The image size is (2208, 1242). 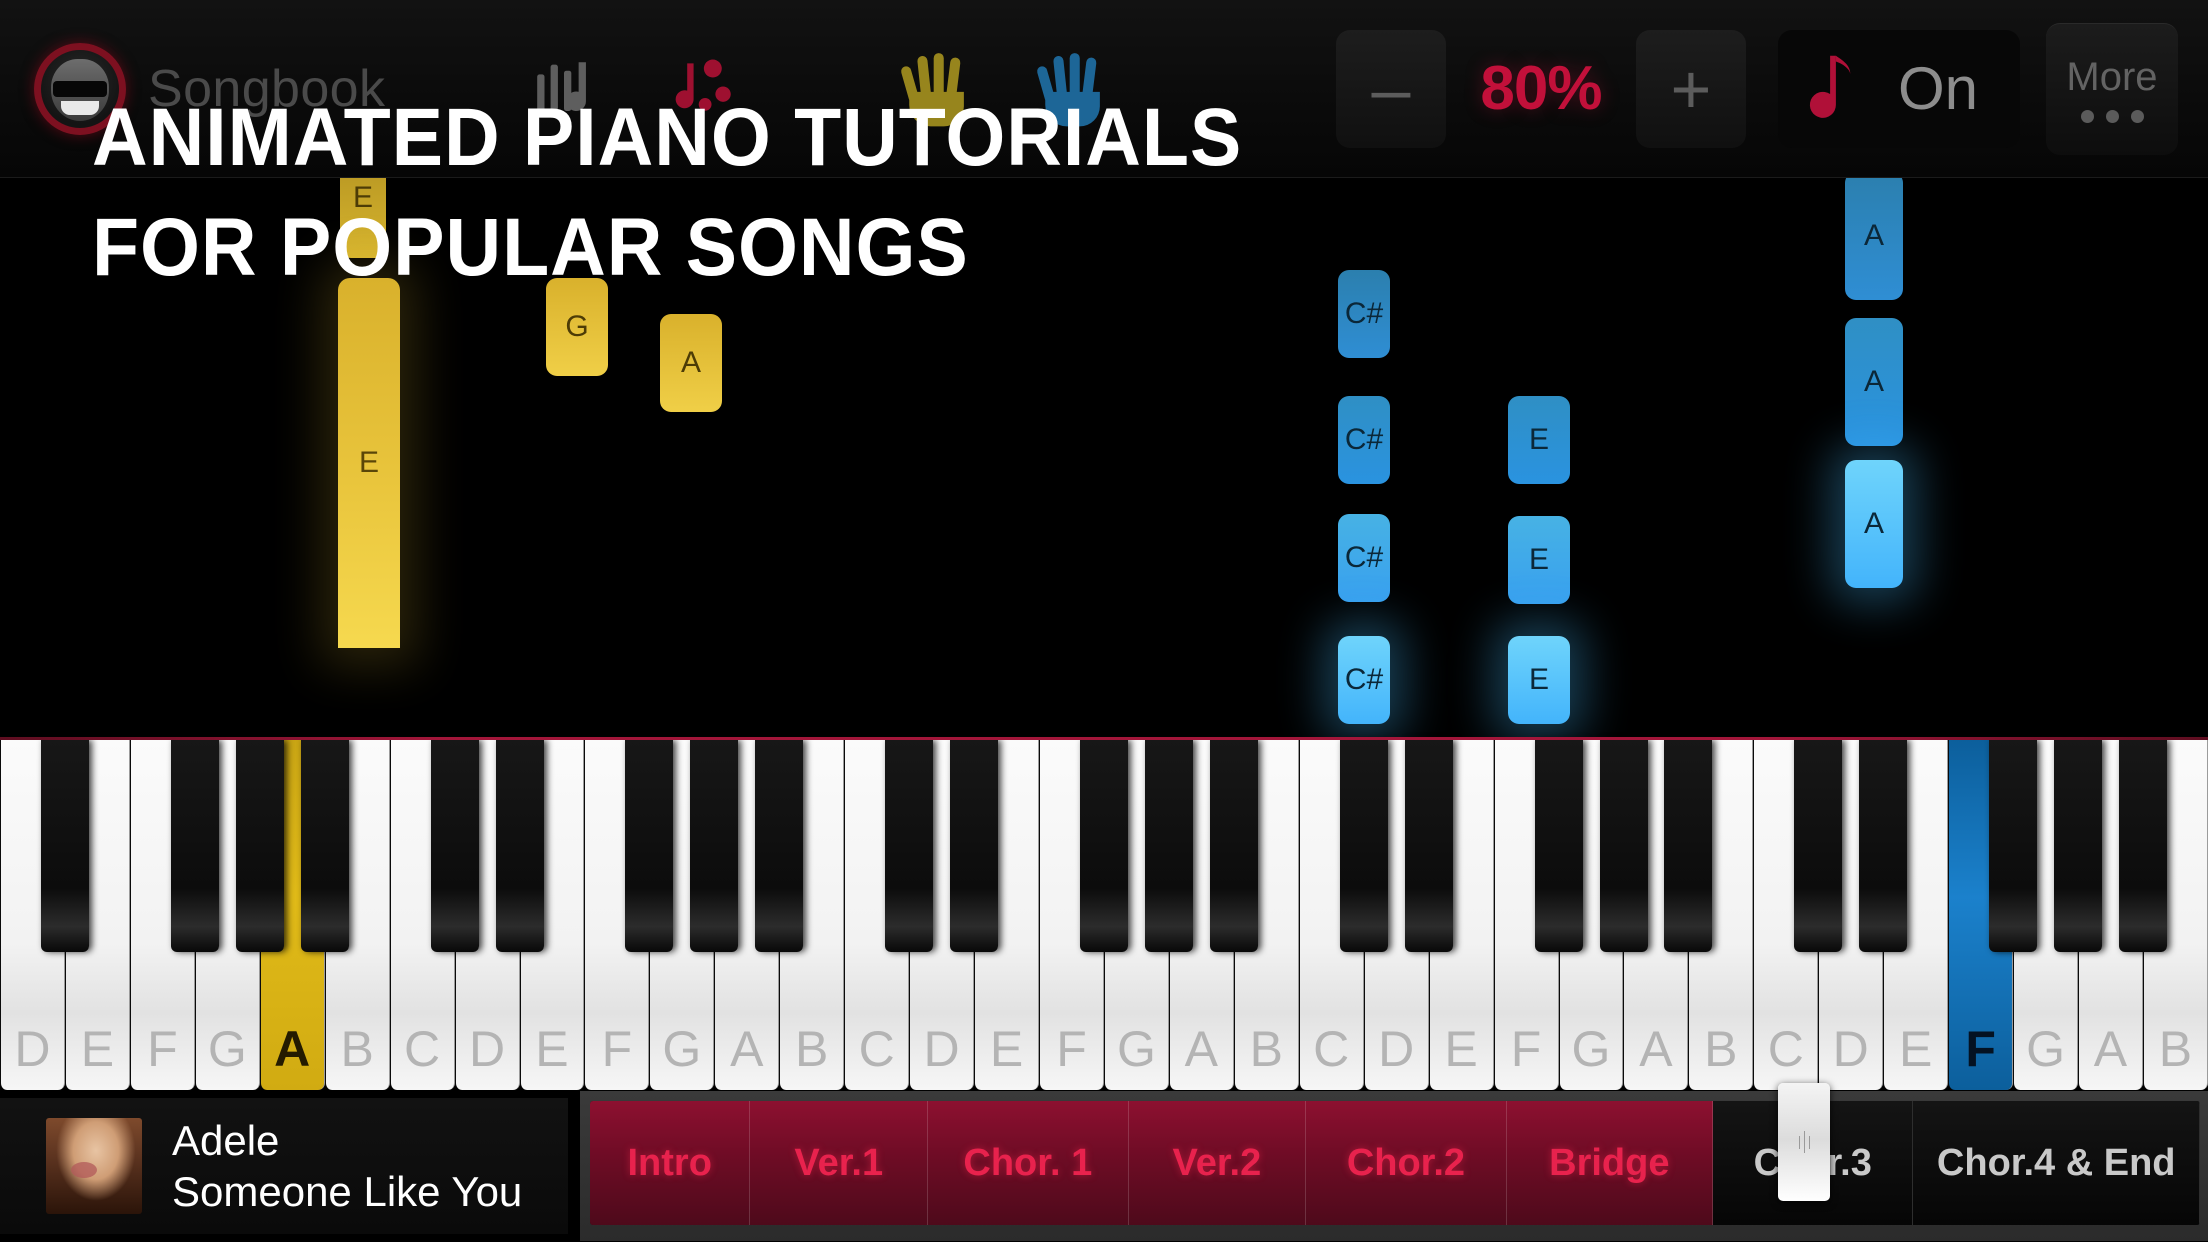 I want to click on section-label: Ver.2, so click(x=1217, y=1162).